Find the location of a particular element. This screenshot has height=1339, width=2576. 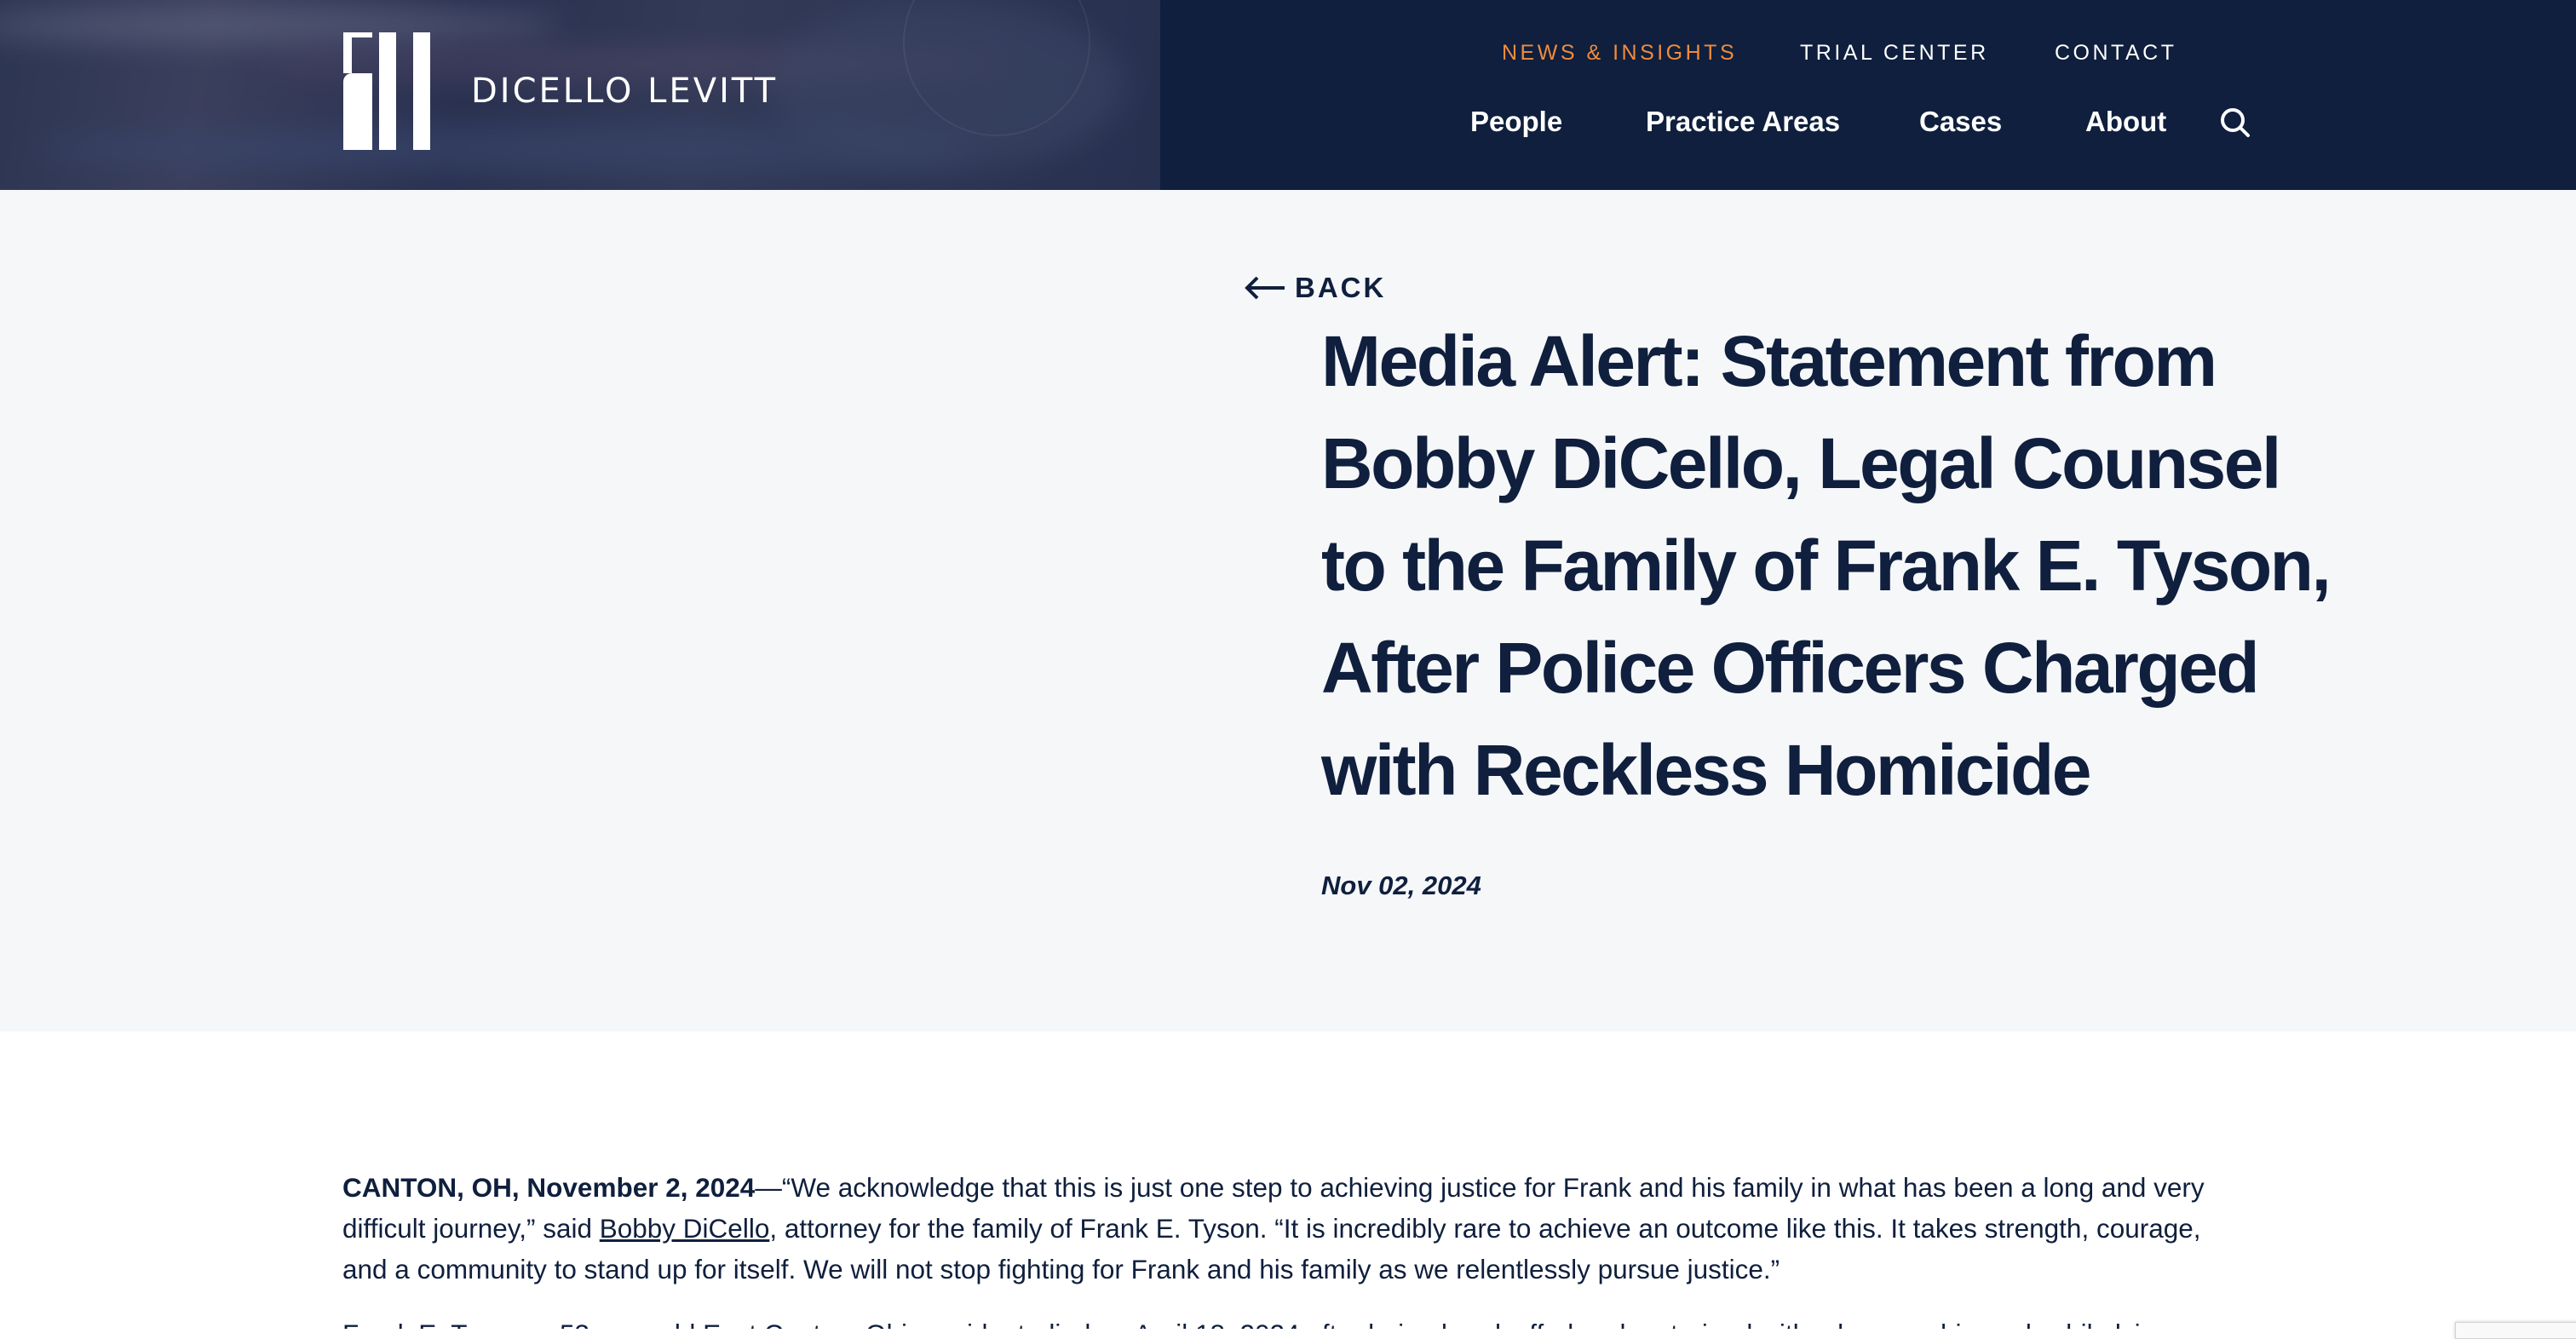

logo-link is located at coordinates (387, 91).